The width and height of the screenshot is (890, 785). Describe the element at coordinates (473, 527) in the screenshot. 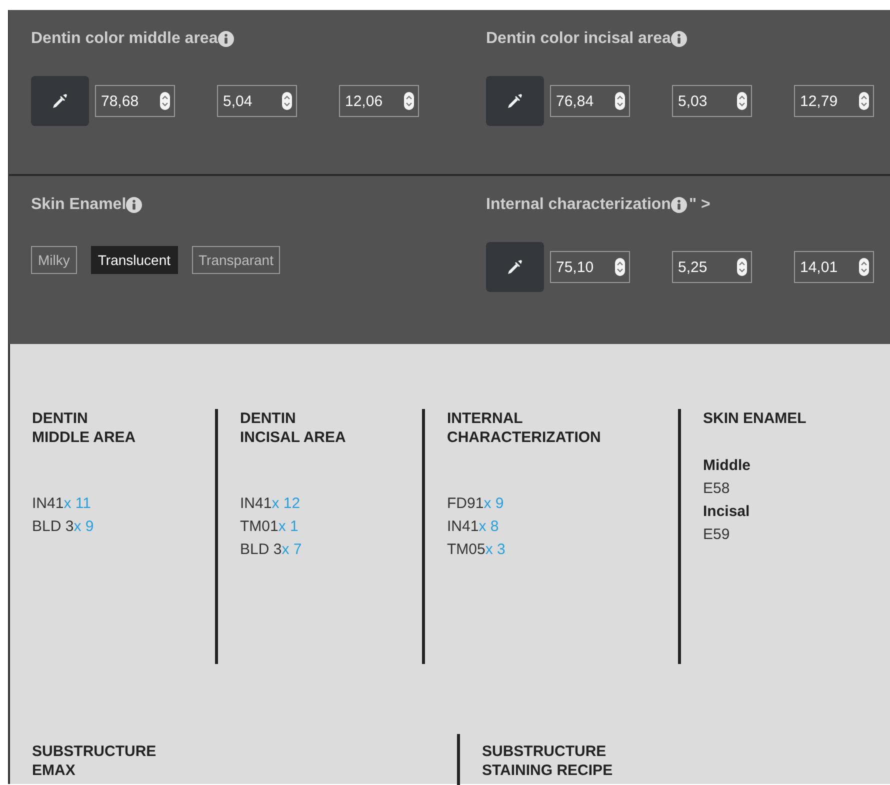

I see `ingredient-amount: IN41x 8` at that location.